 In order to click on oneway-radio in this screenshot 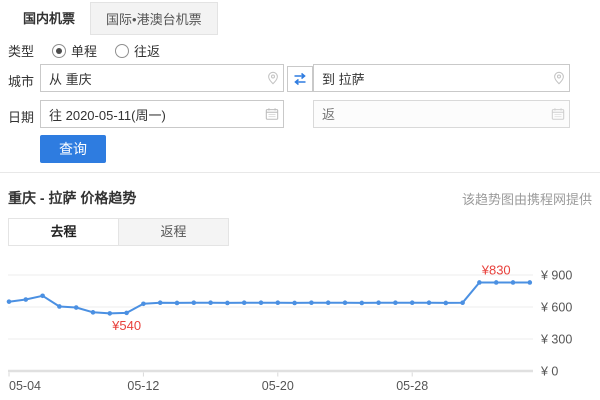, I will do `click(59, 50)`.